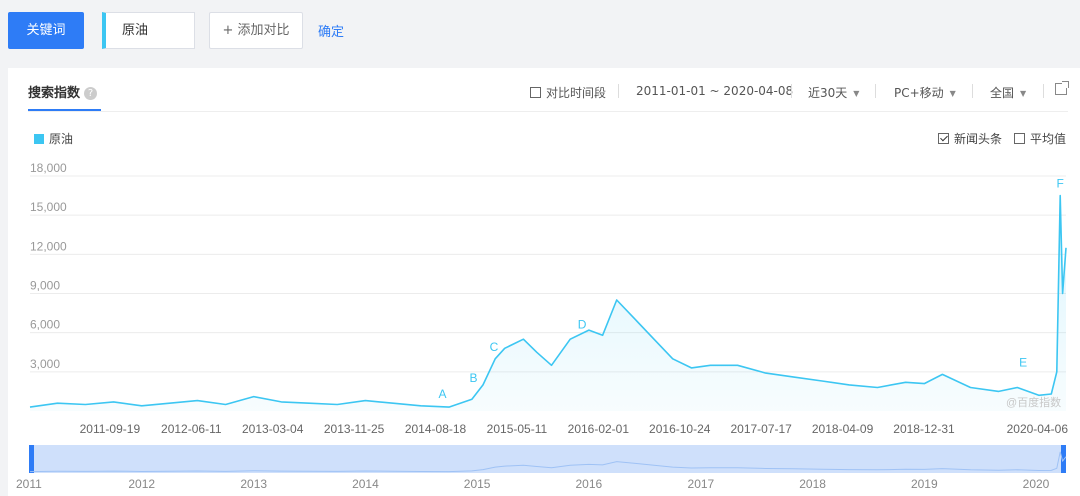  What do you see at coordinates (812, 484) in the screenshot?
I see `overview-year-label: 2018` at bounding box center [812, 484].